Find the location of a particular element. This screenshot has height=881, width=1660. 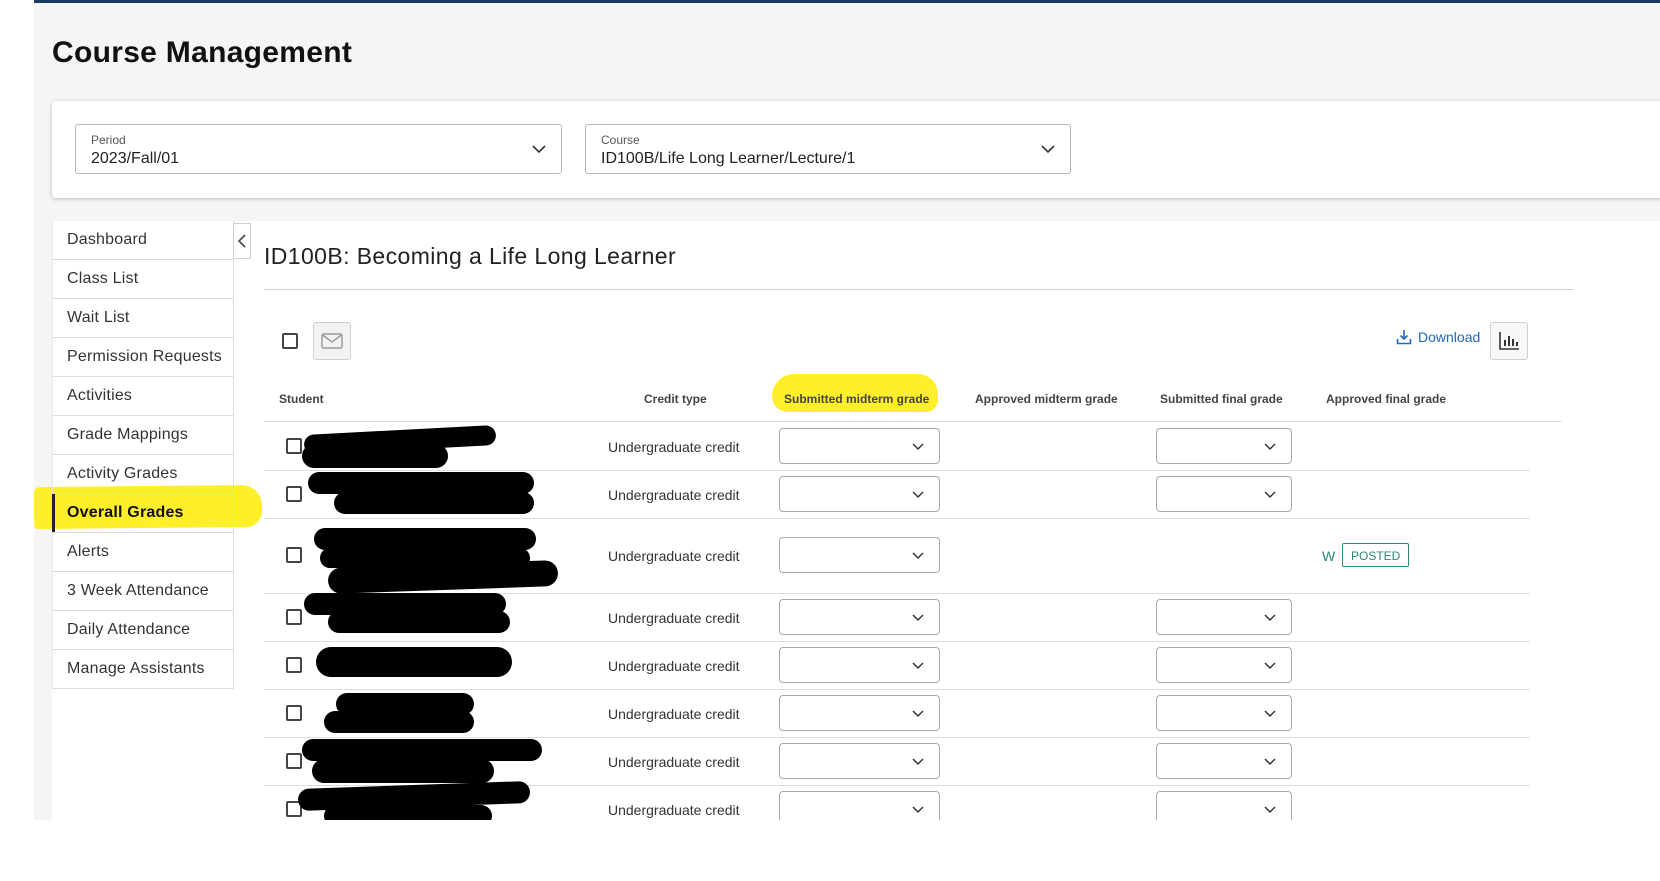

sidebar-item-daily-attendance: Daily Attendance is located at coordinates (143, 630).